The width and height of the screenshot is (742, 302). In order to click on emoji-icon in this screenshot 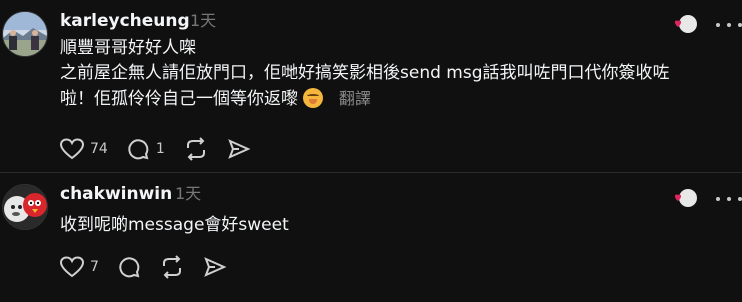, I will do `click(313, 98)`.